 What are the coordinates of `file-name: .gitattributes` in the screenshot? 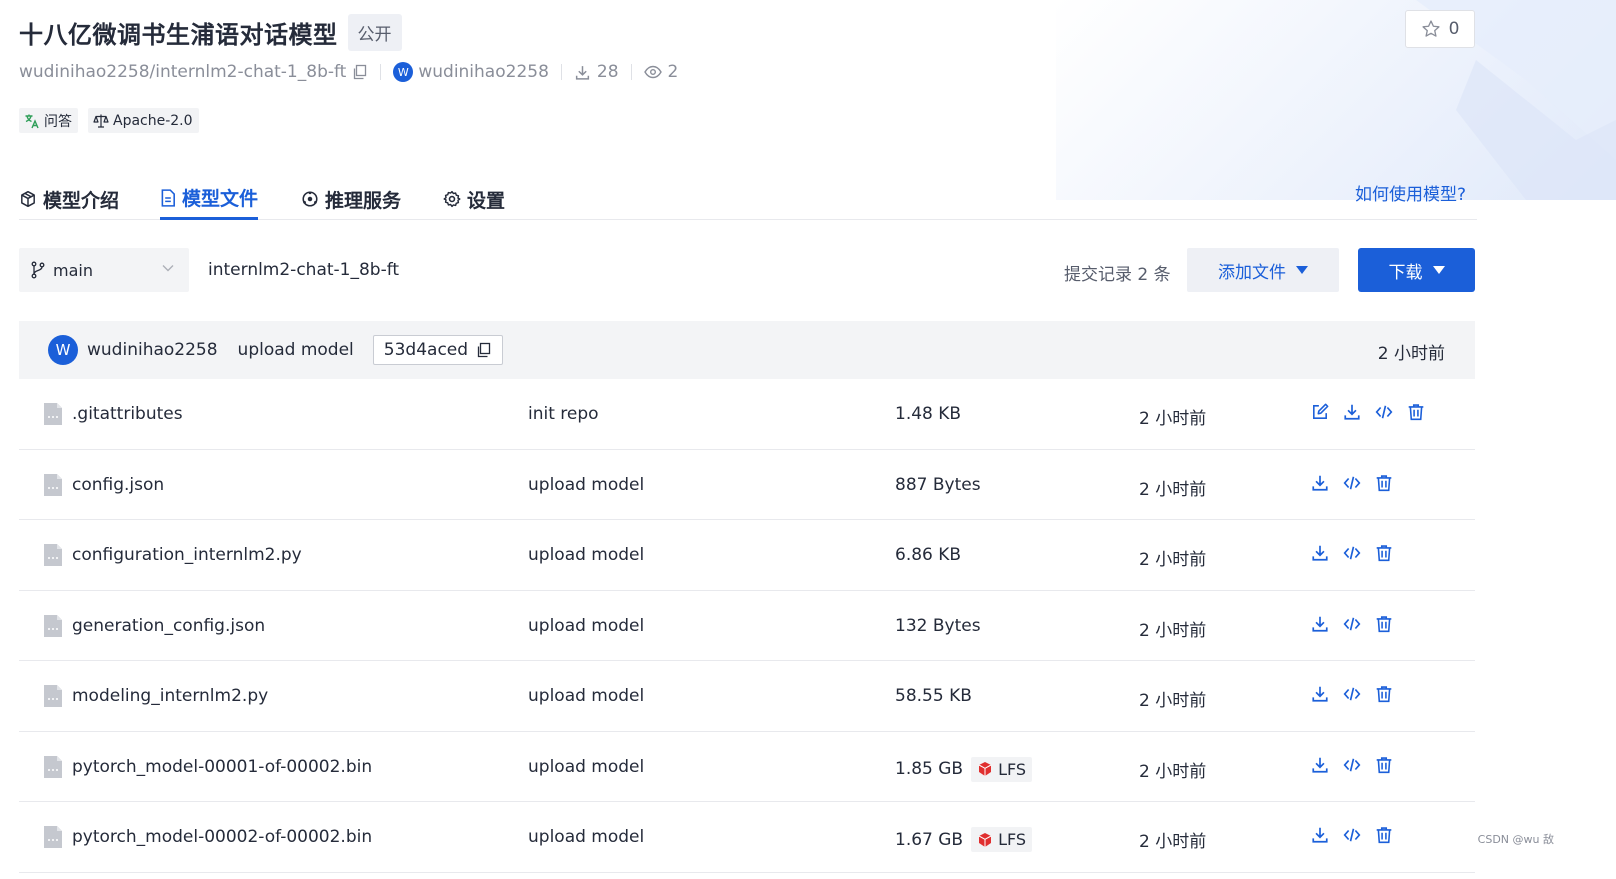 It's located at (127, 414).